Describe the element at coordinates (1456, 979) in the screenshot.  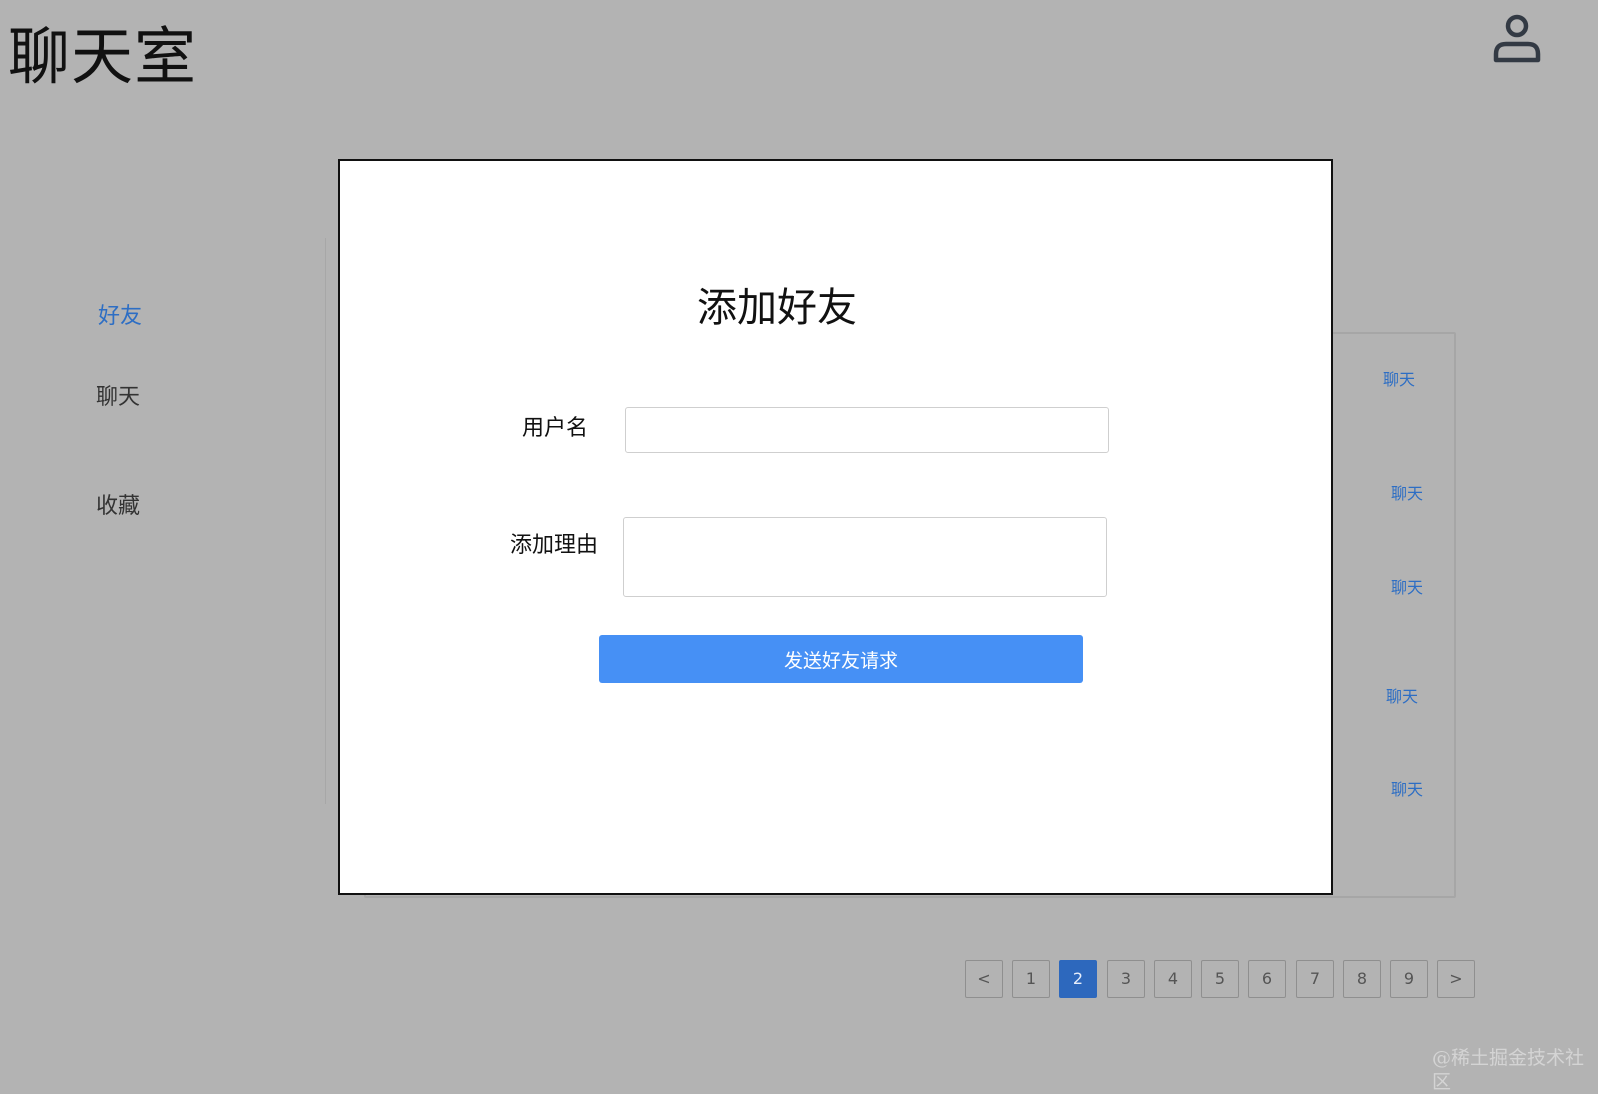
I see `pagination-next-button: >` at that location.